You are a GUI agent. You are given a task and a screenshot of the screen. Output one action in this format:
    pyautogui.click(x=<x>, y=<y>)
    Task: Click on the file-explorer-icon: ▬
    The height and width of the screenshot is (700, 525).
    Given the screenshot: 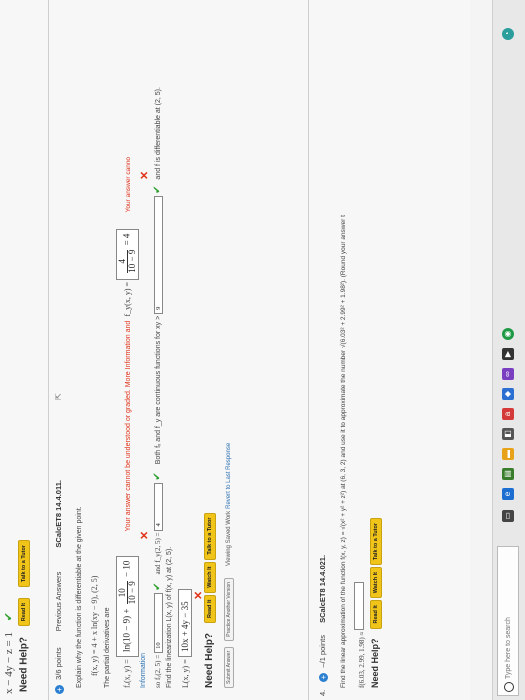 What is the action you would take?
    pyautogui.click(x=508, y=454)
    